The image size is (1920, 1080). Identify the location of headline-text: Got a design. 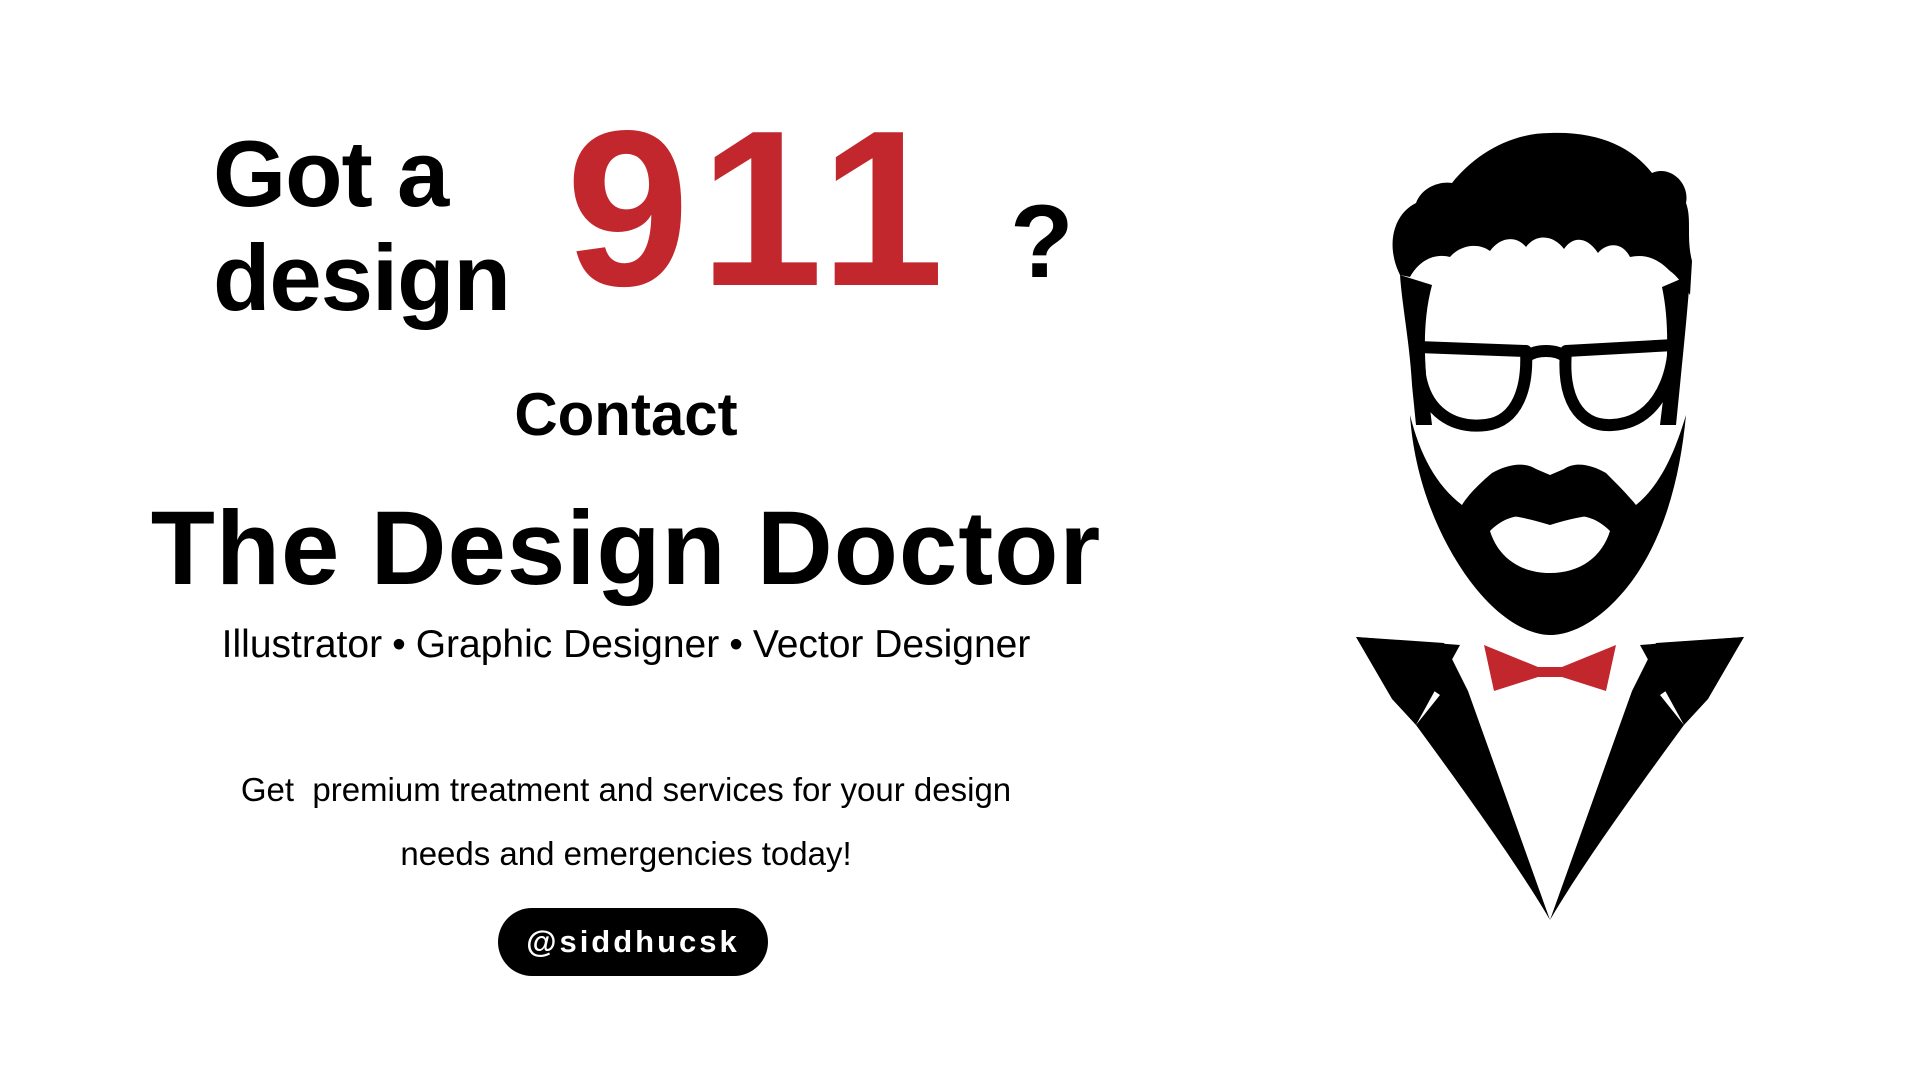
(362, 225).